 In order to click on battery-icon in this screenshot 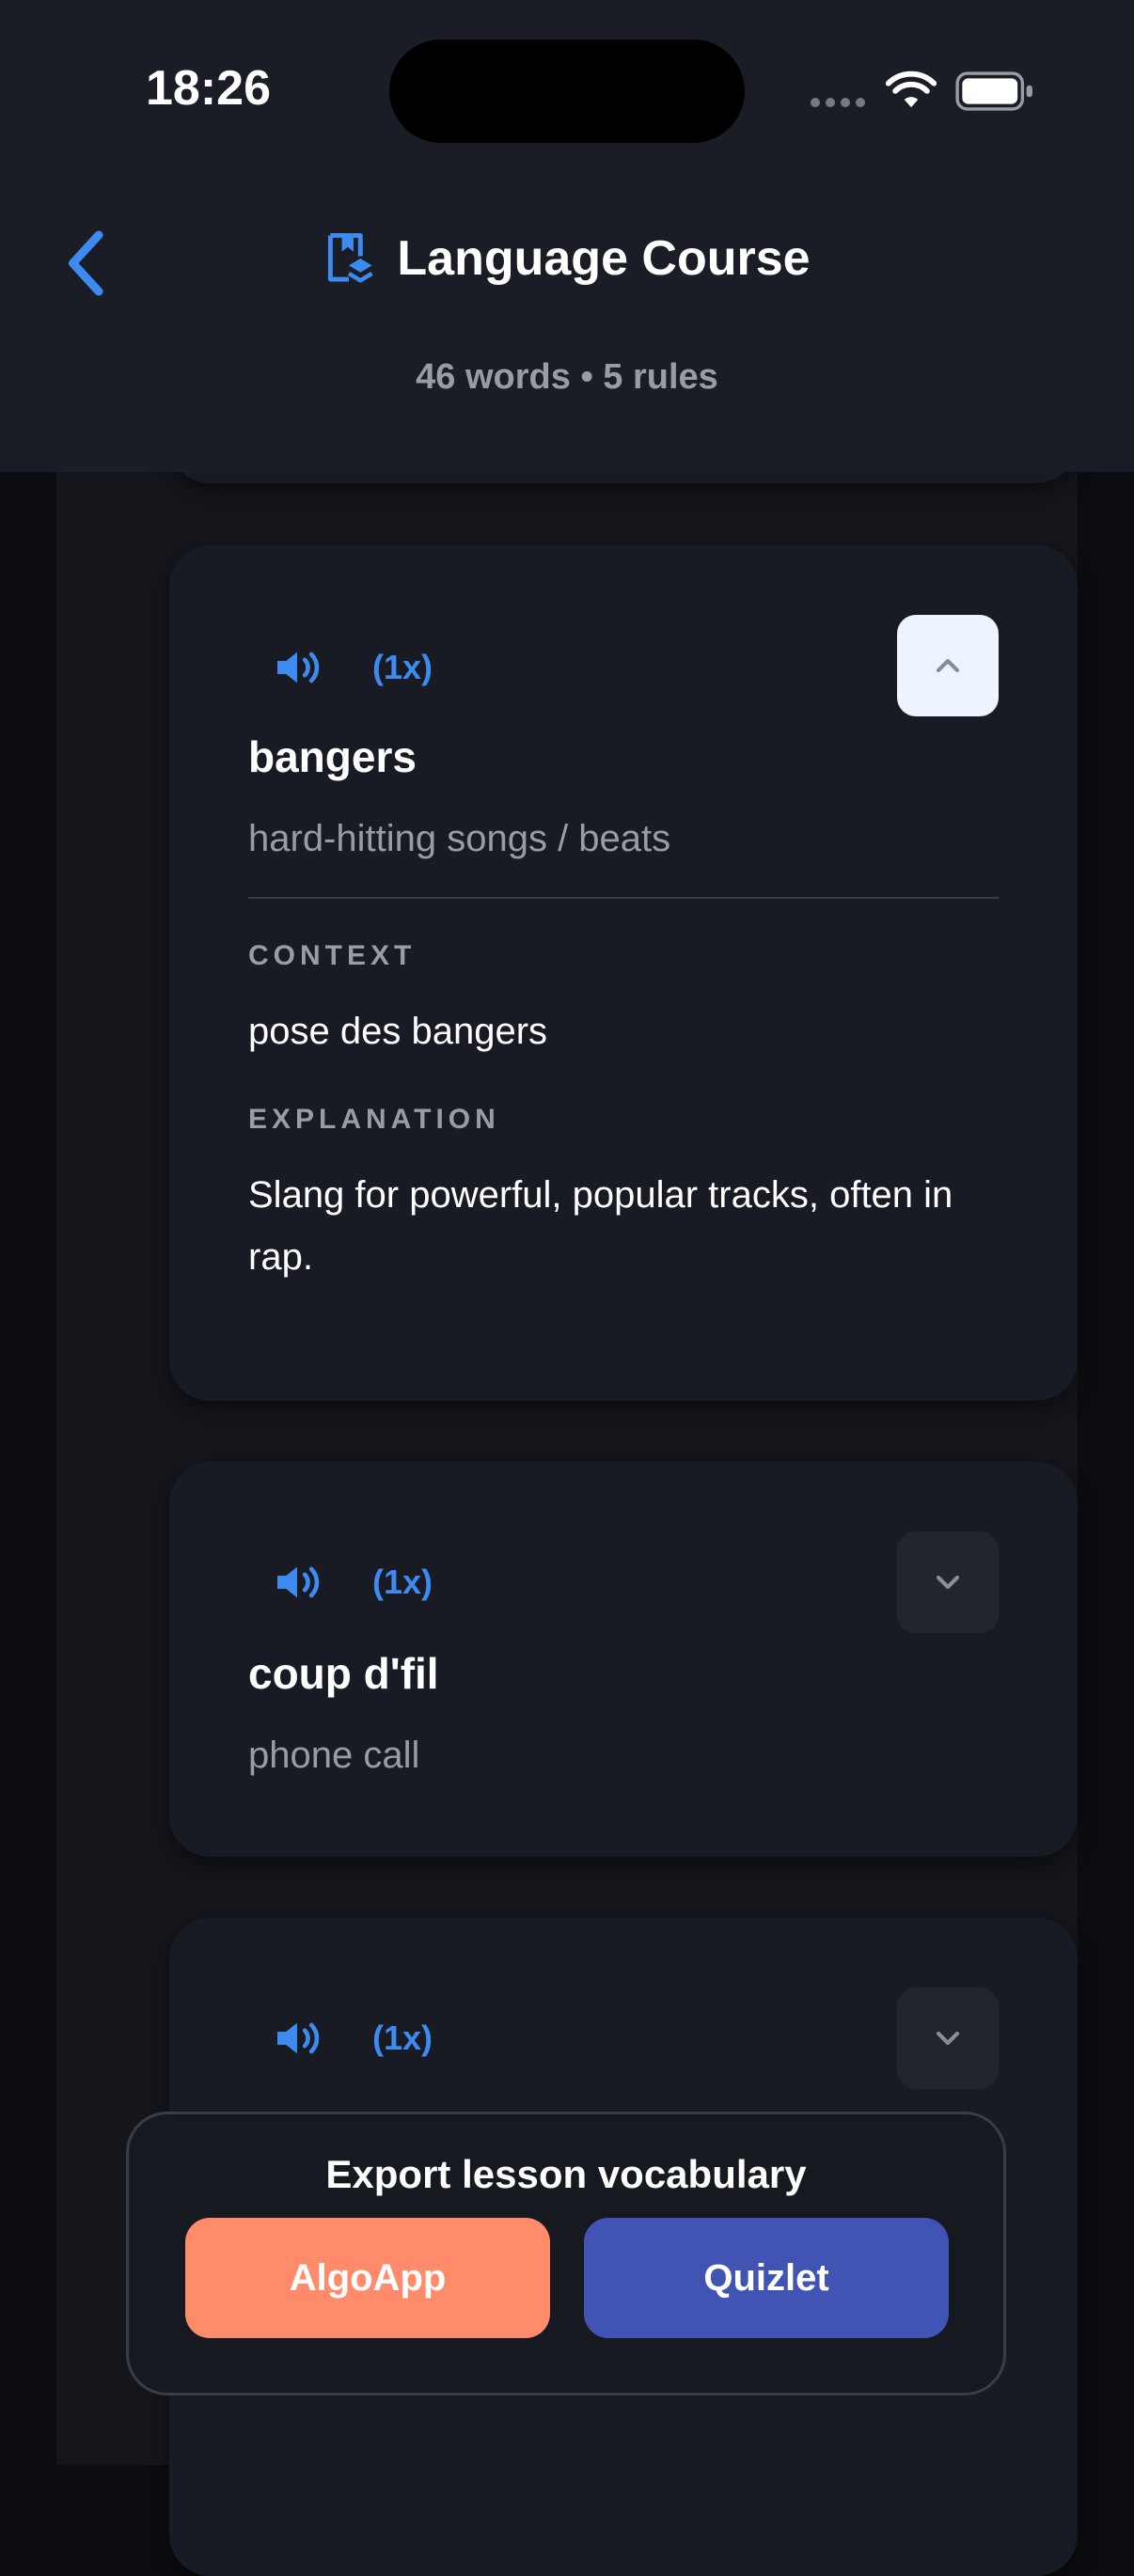, I will do `click(993, 91)`.